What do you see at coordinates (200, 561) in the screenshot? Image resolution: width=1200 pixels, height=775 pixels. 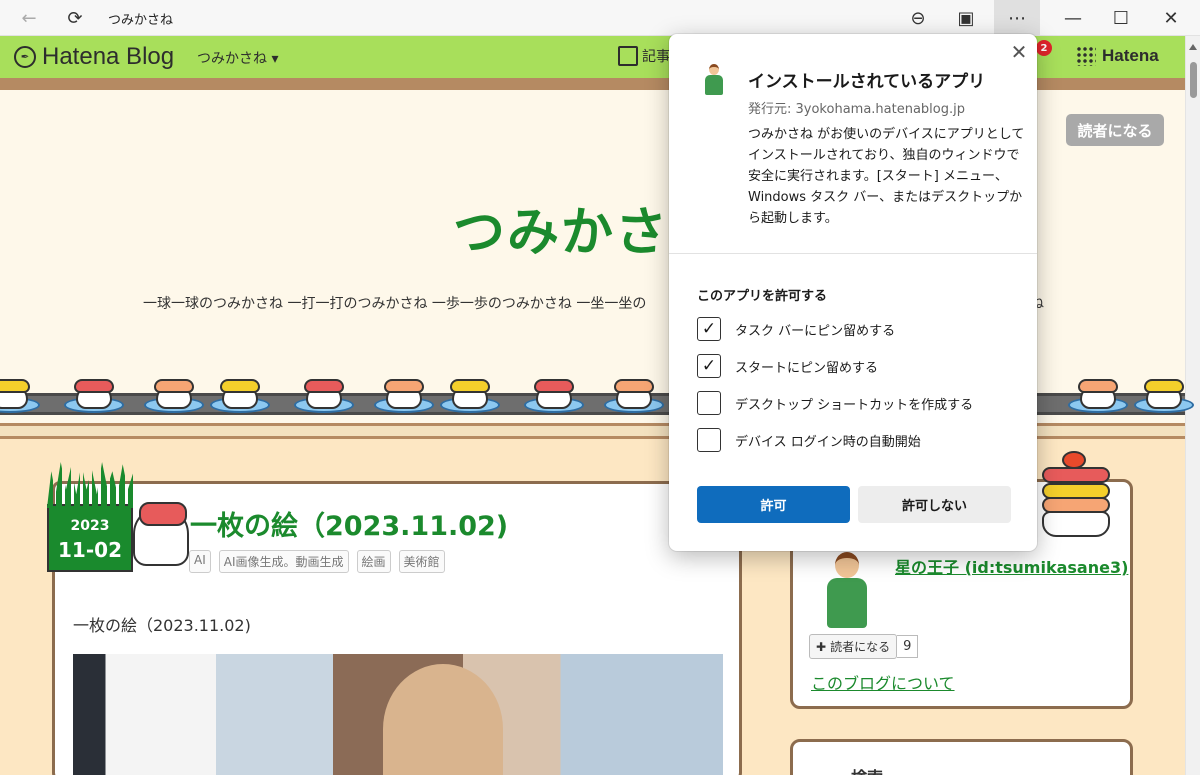 I see `tag-ai: AI` at bounding box center [200, 561].